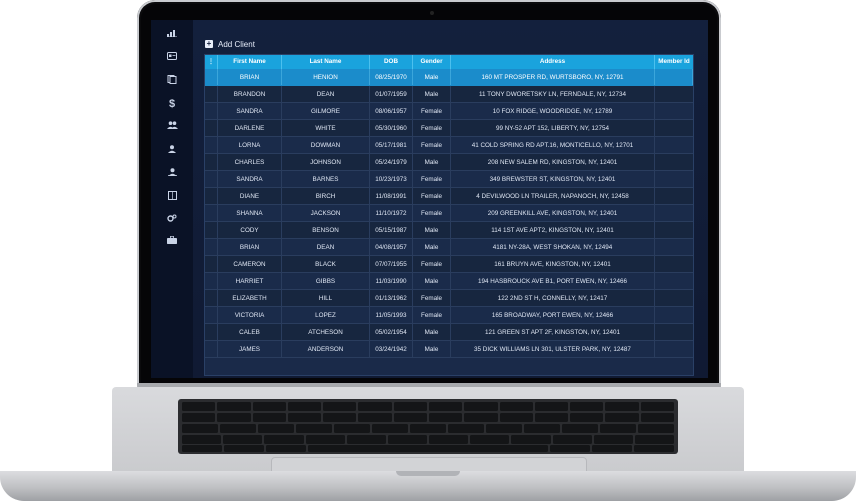 The height and width of the screenshot is (501, 856). What do you see at coordinates (391, 349) in the screenshot?
I see `cell-dob: 03/24/1942` at bounding box center [391, 349].